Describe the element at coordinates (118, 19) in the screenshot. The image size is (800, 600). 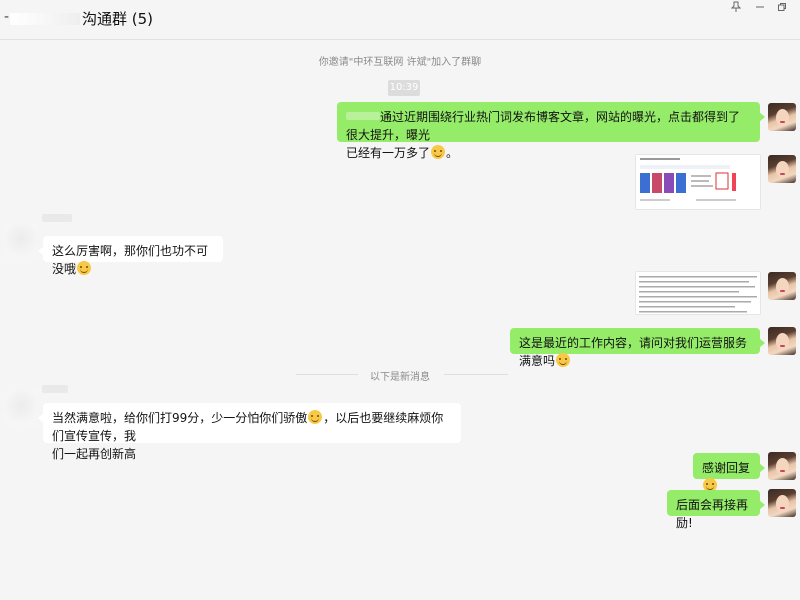
I see `chat-title: 沟通群 (5)` at that location.